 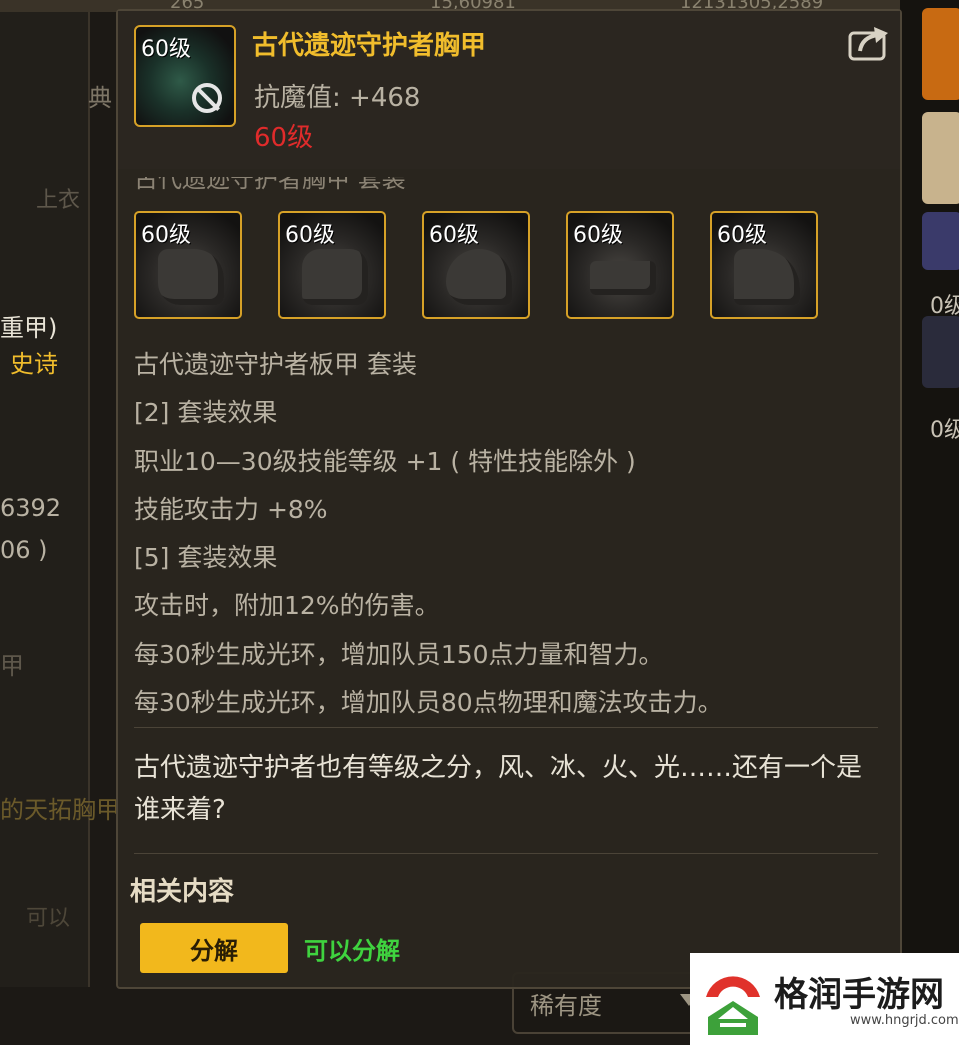 I want to click on bg-fragment: 可以, so click(x=48, y=918).